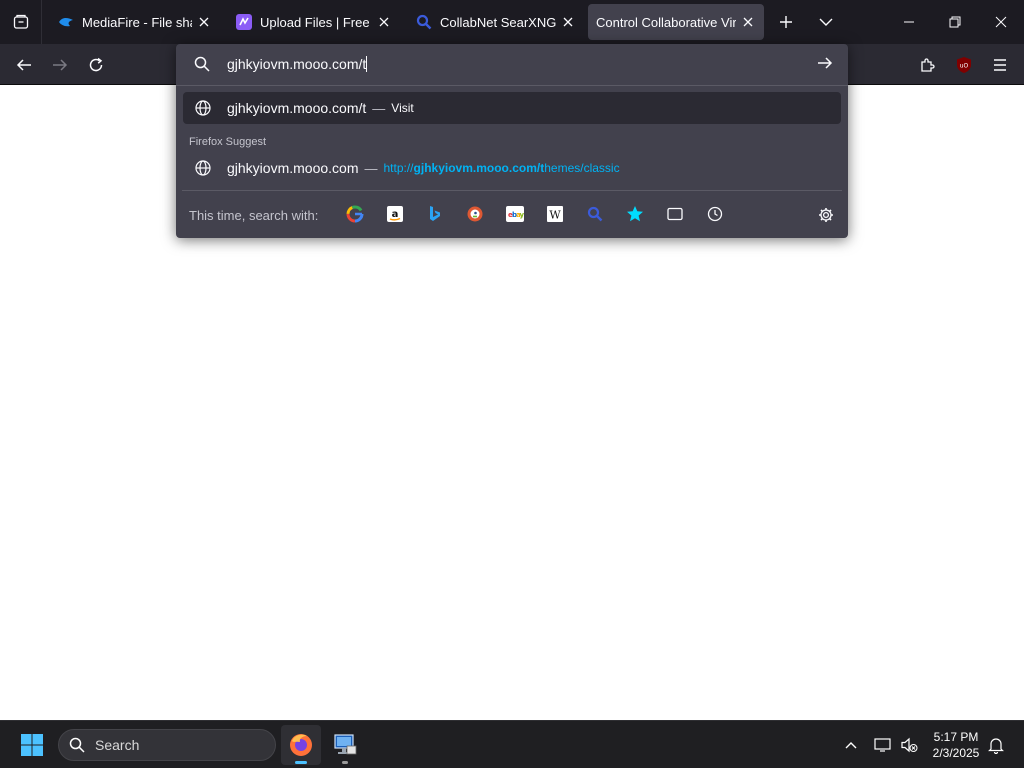  What do you see at coordinates (301, 762) in the screenshot?
I see `active-app-indicator` at bounding box center [301, 762].